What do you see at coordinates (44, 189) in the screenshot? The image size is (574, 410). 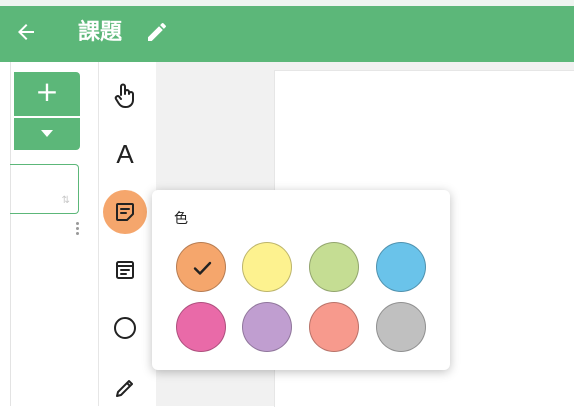 I see `item-input: ⇅` at bounding box center [44, 189].